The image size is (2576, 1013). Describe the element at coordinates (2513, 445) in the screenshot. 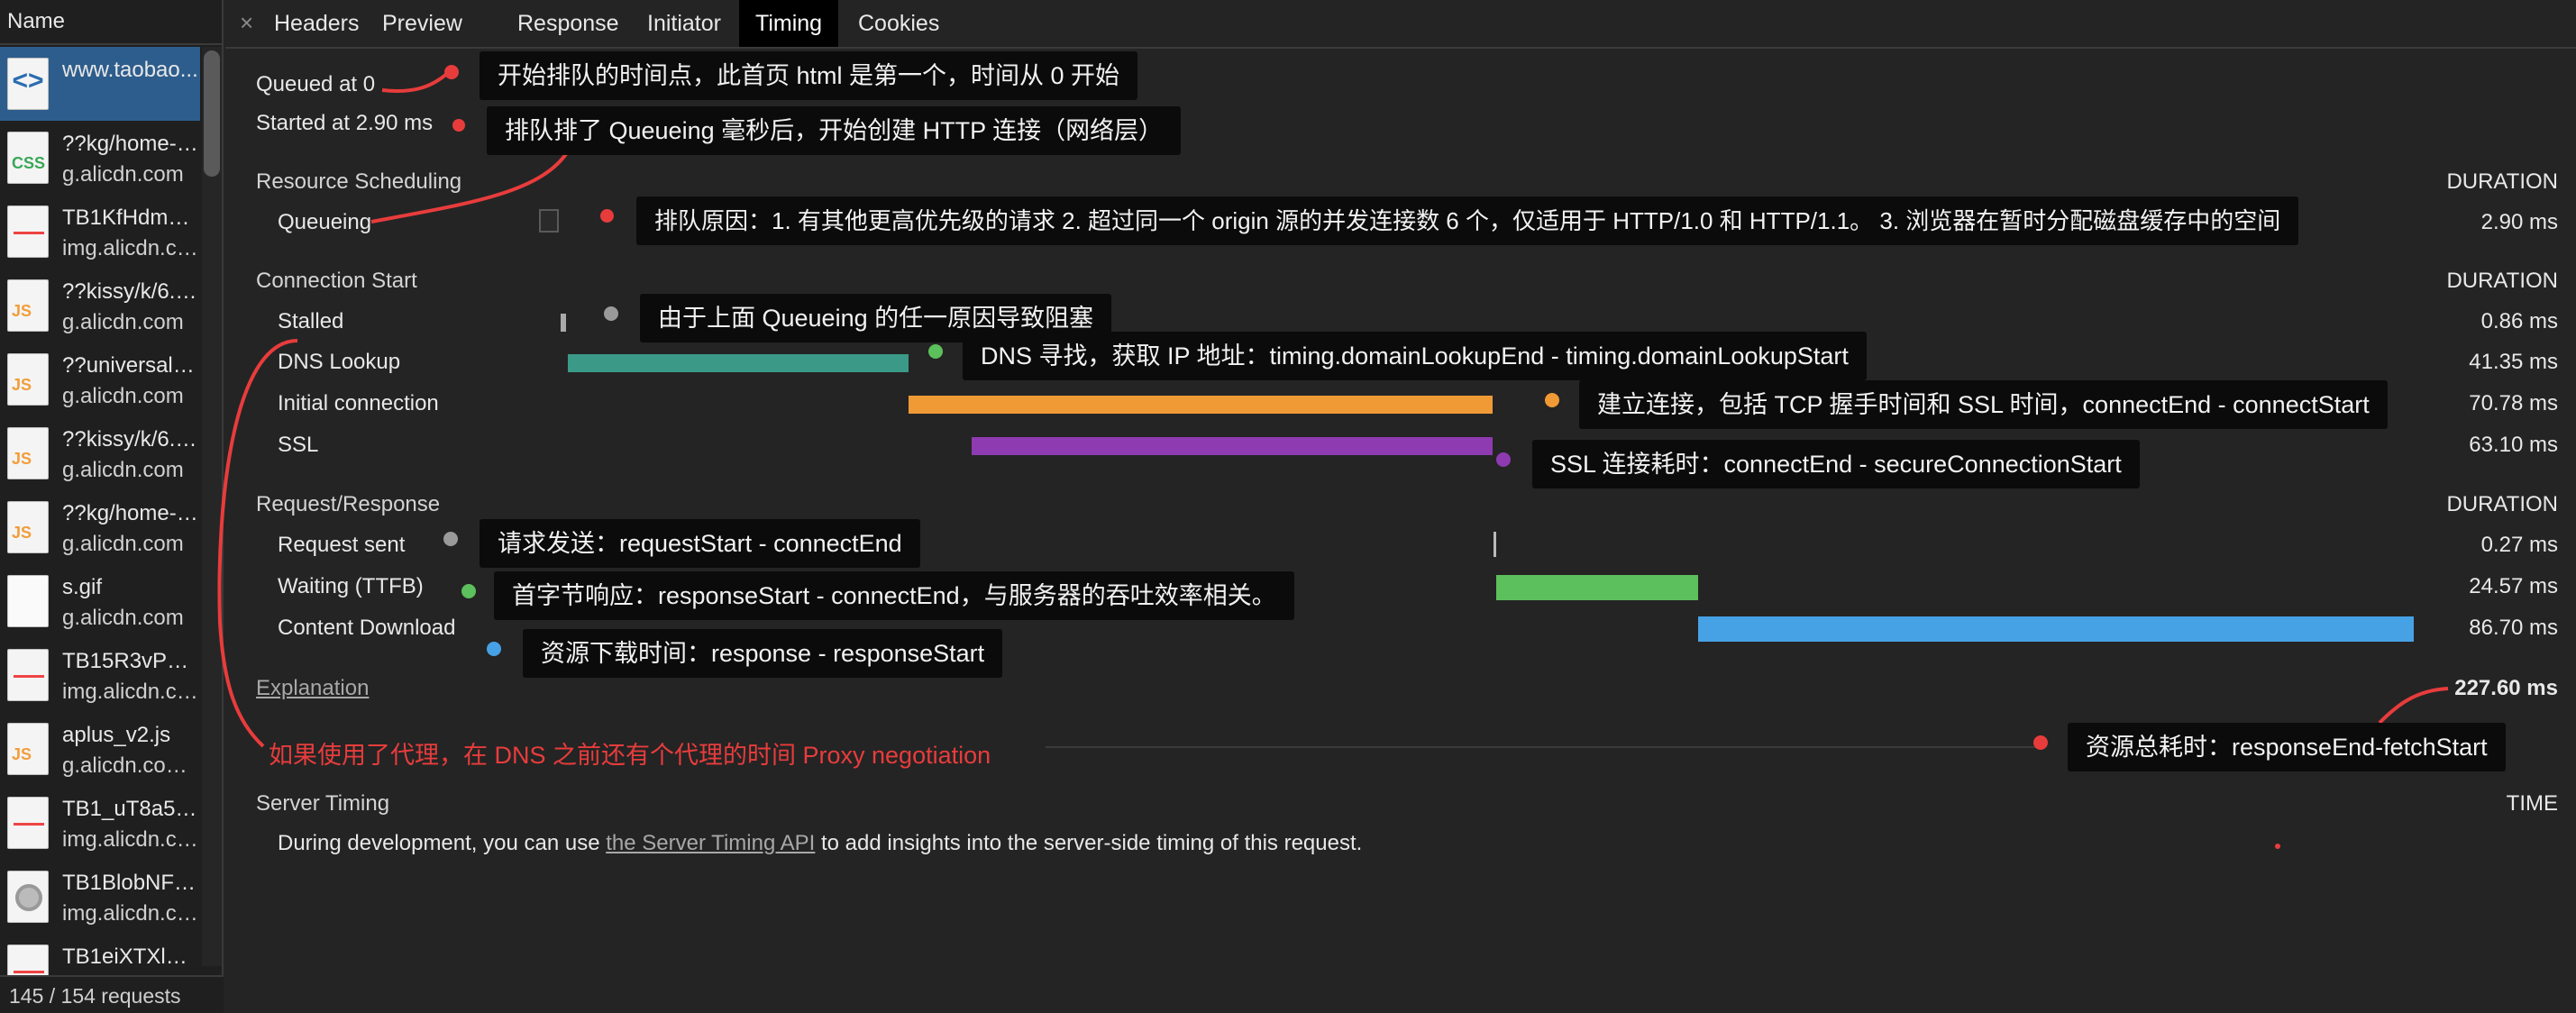

I see `ssl-duration: 63.10 ms` at that location.